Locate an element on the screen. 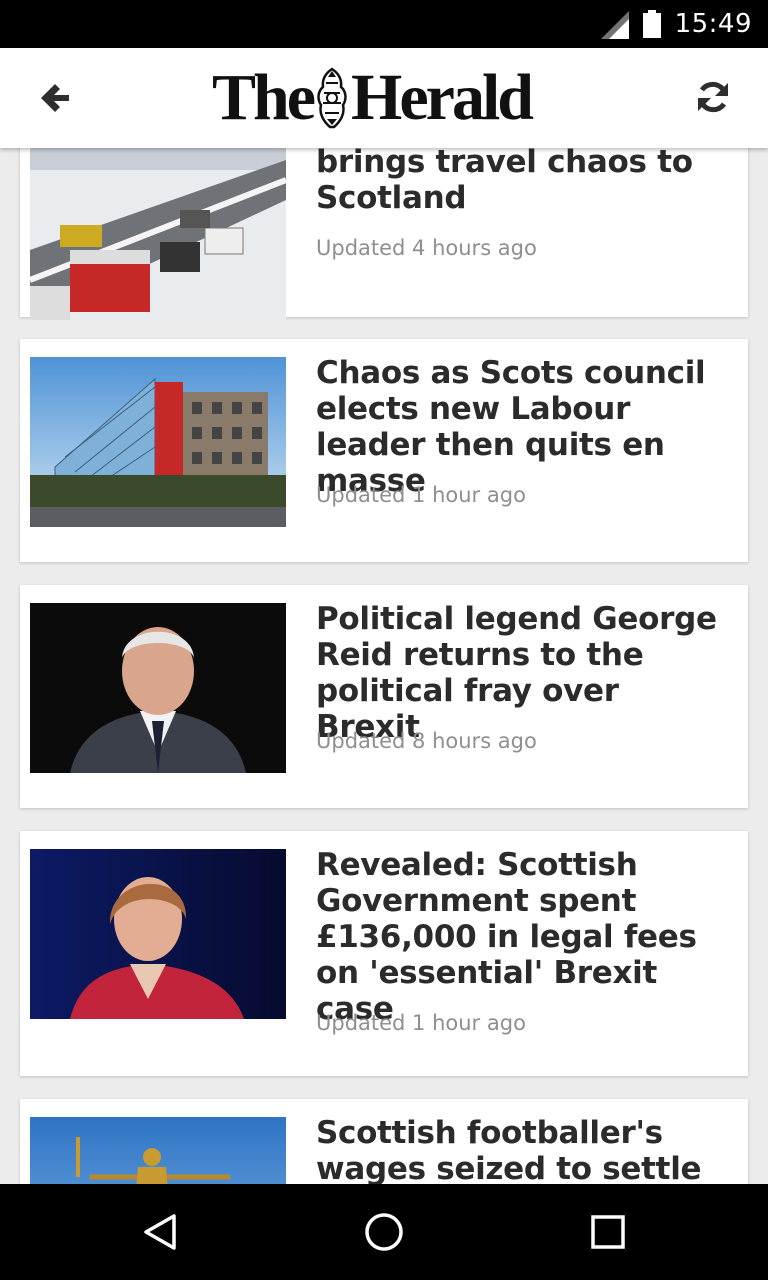  triangle-back-icon is located at coordinates (160, 1232).